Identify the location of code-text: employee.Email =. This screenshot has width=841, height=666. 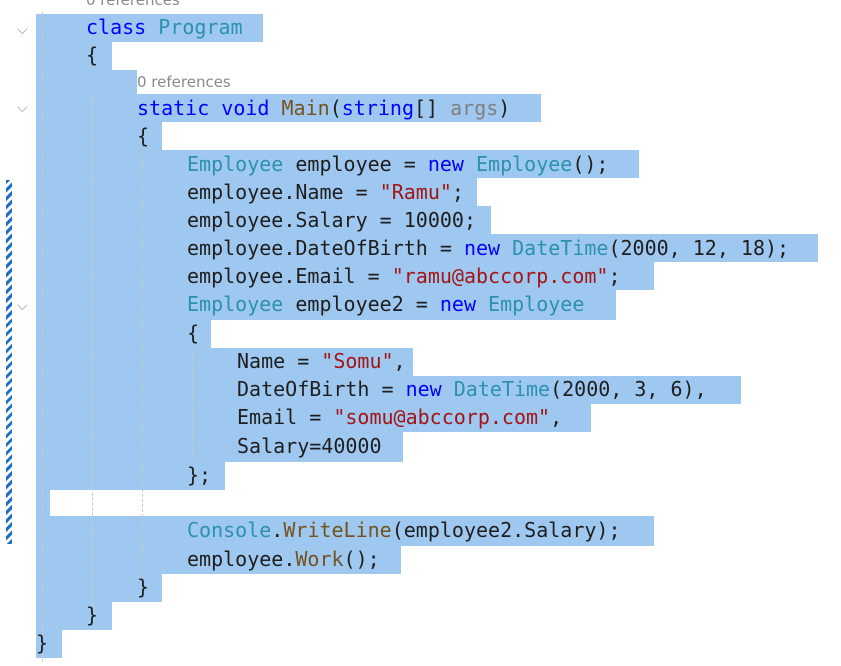
(289, 276).